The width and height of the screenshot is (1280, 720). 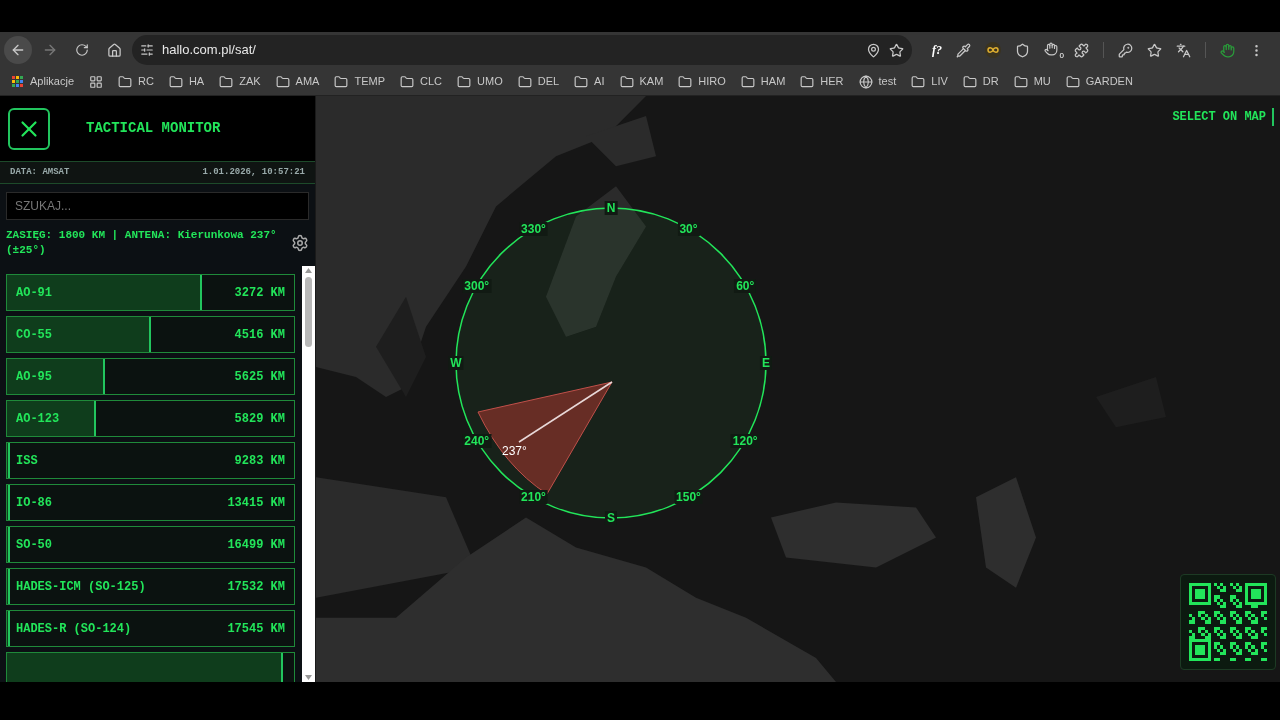 I want to click on satellite-name: IO-86, so click(x=34, y=503).